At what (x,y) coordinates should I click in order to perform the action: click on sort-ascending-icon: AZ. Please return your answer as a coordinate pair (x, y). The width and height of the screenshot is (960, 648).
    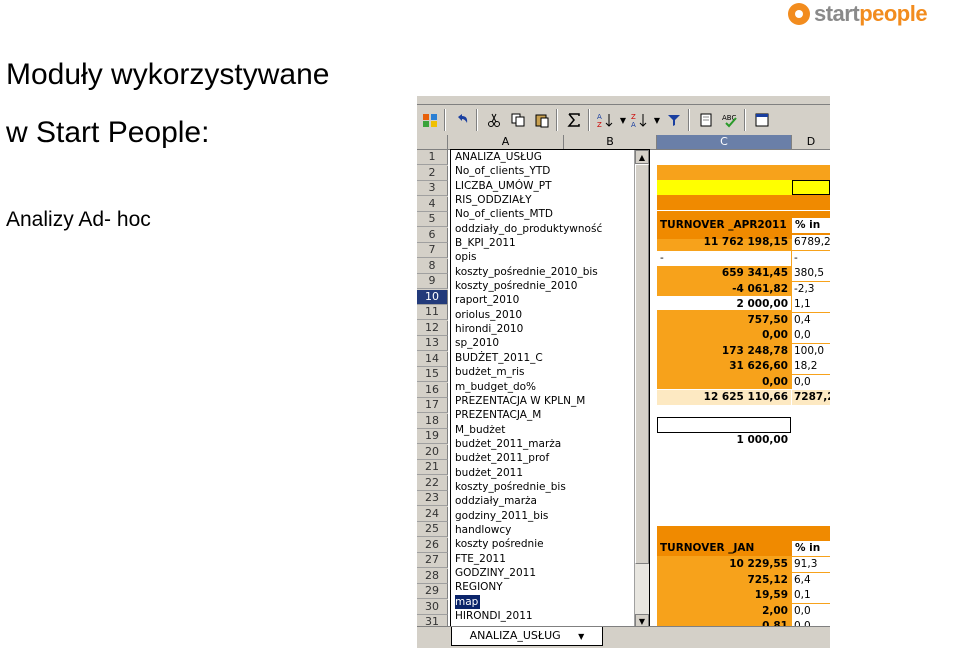
    Looking at the image, I should click on (606, 120).